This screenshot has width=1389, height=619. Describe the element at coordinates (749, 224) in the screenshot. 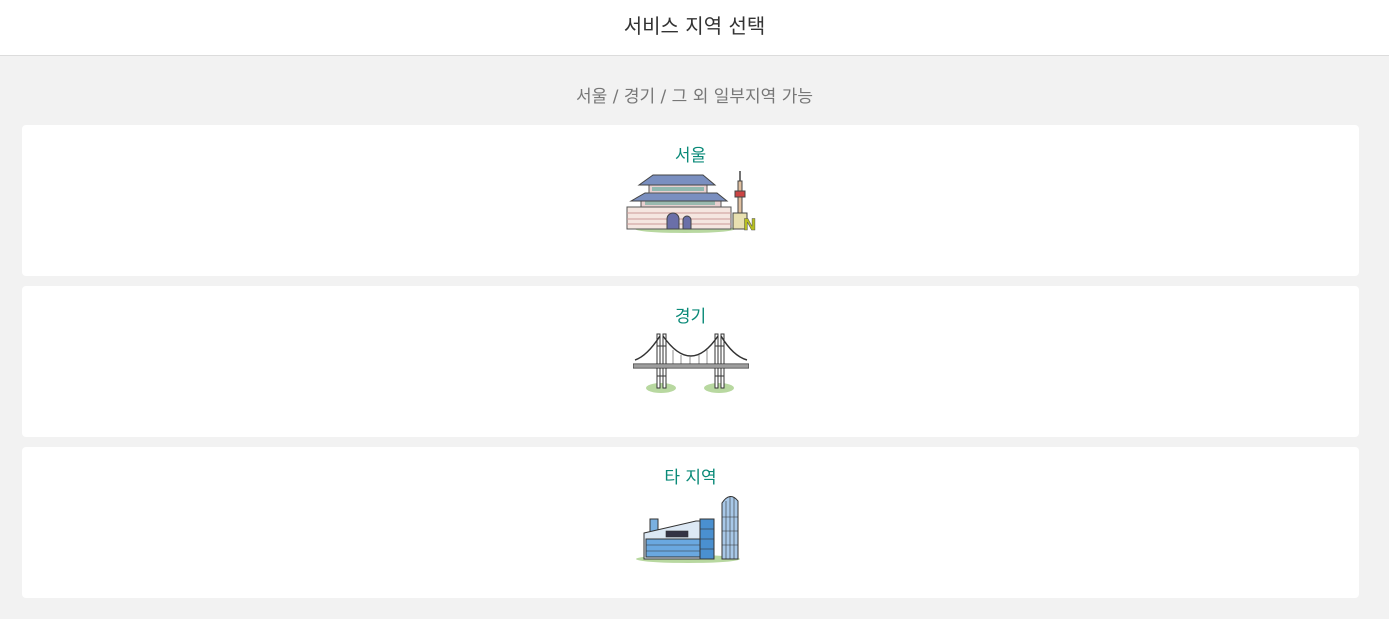

I see `svg-text: N` at that location.